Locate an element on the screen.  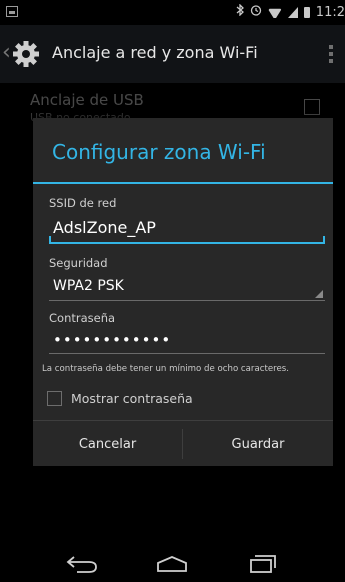
bluetooth-icon is located at coordinates (240, 11).